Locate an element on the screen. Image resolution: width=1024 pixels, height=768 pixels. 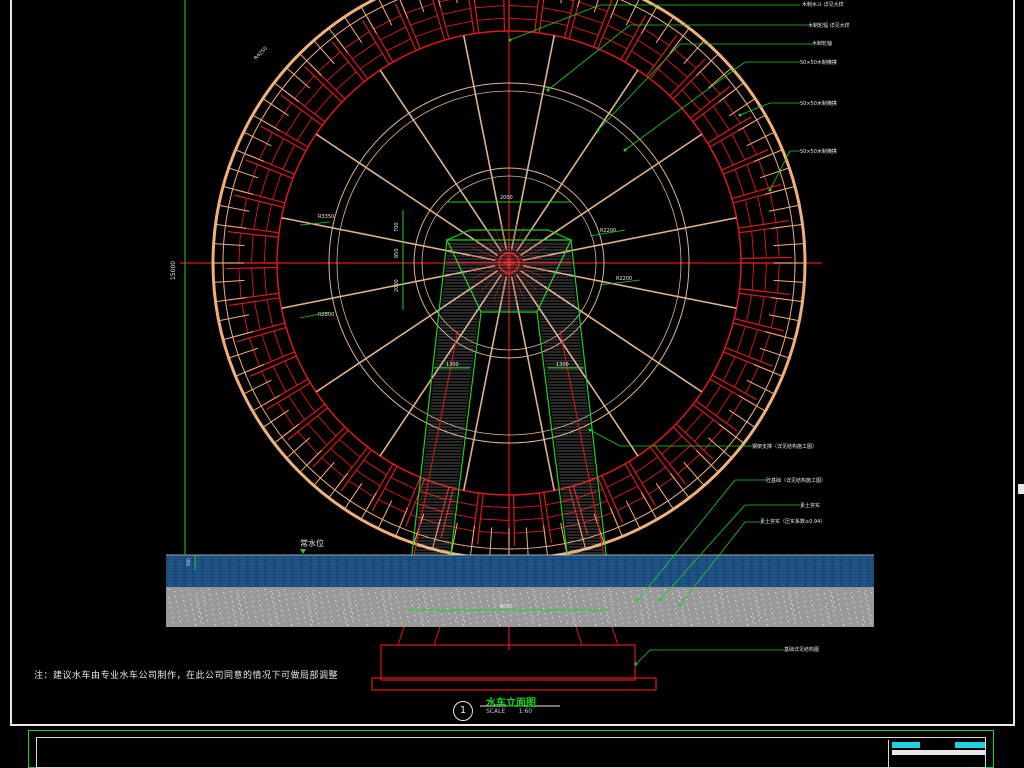
title-block-inner is located at coordinates (511, 752).